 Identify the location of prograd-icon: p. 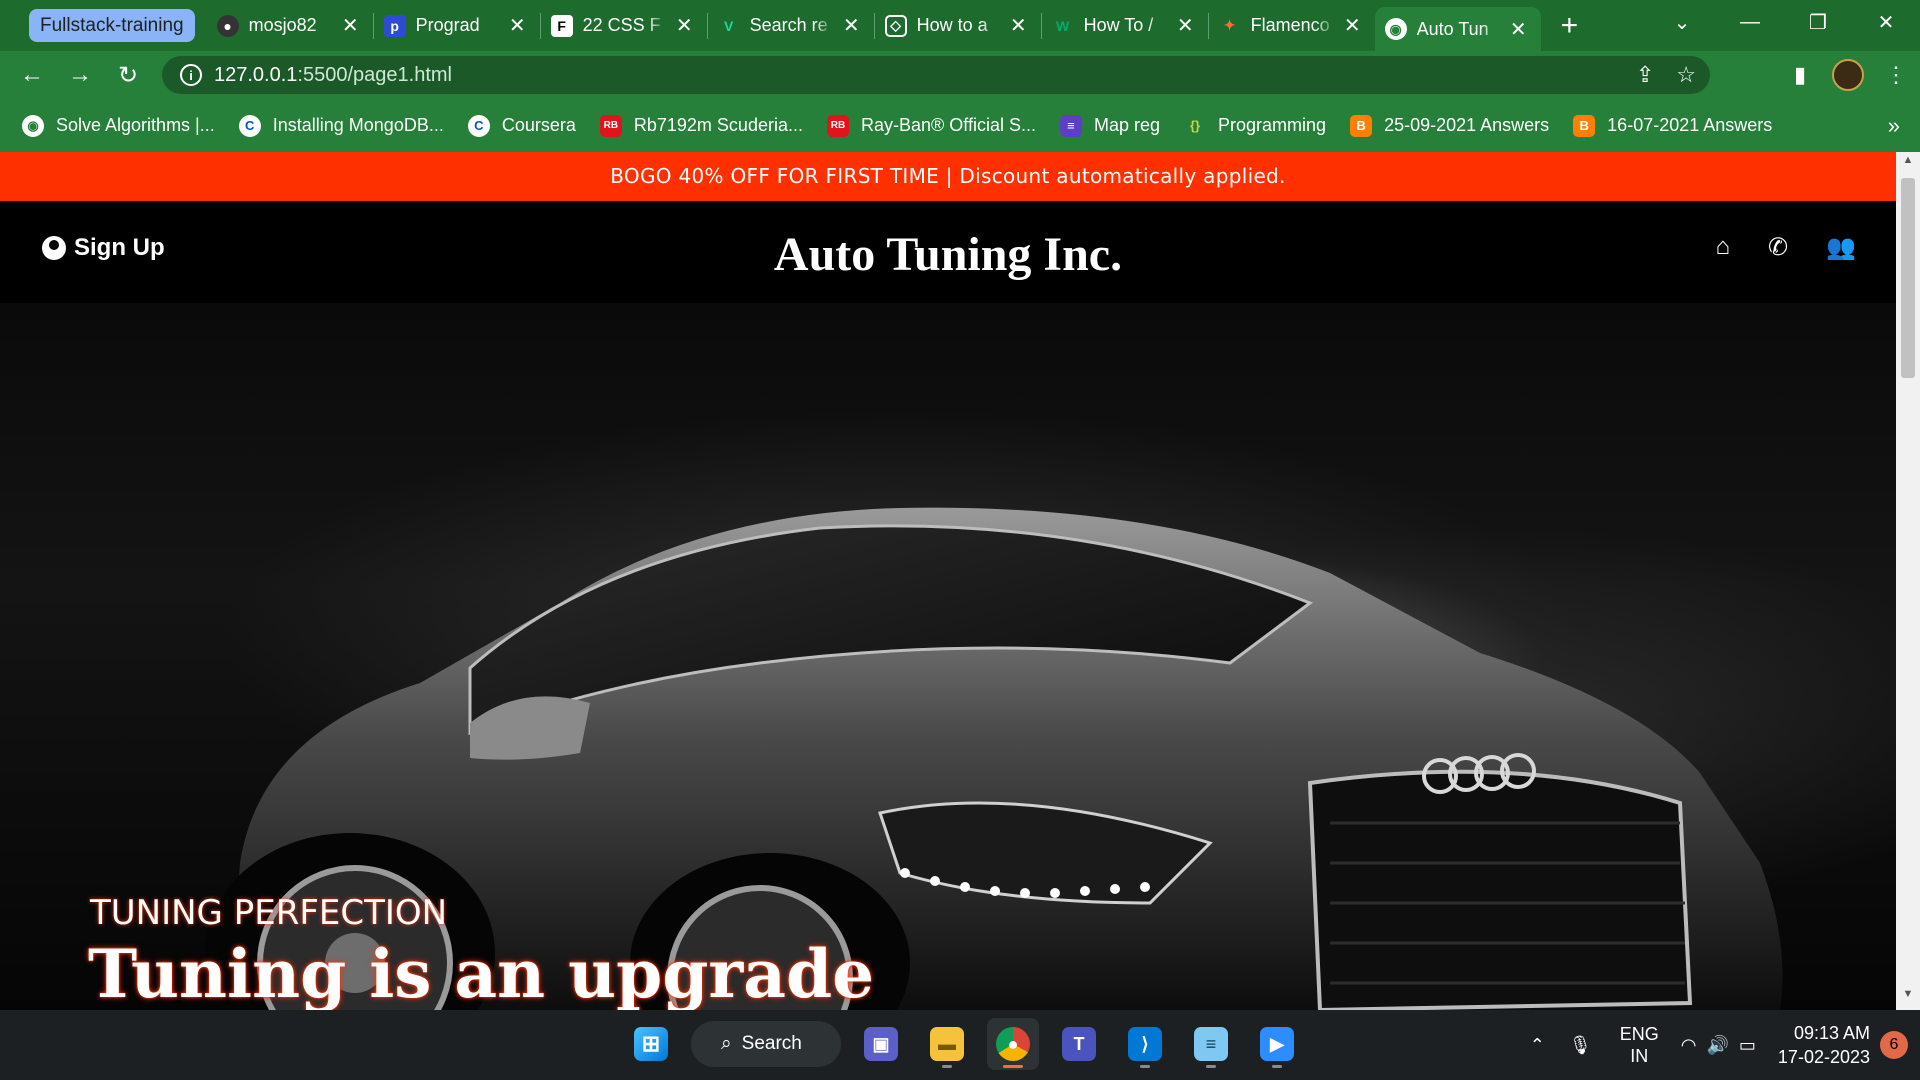
(394, 25).